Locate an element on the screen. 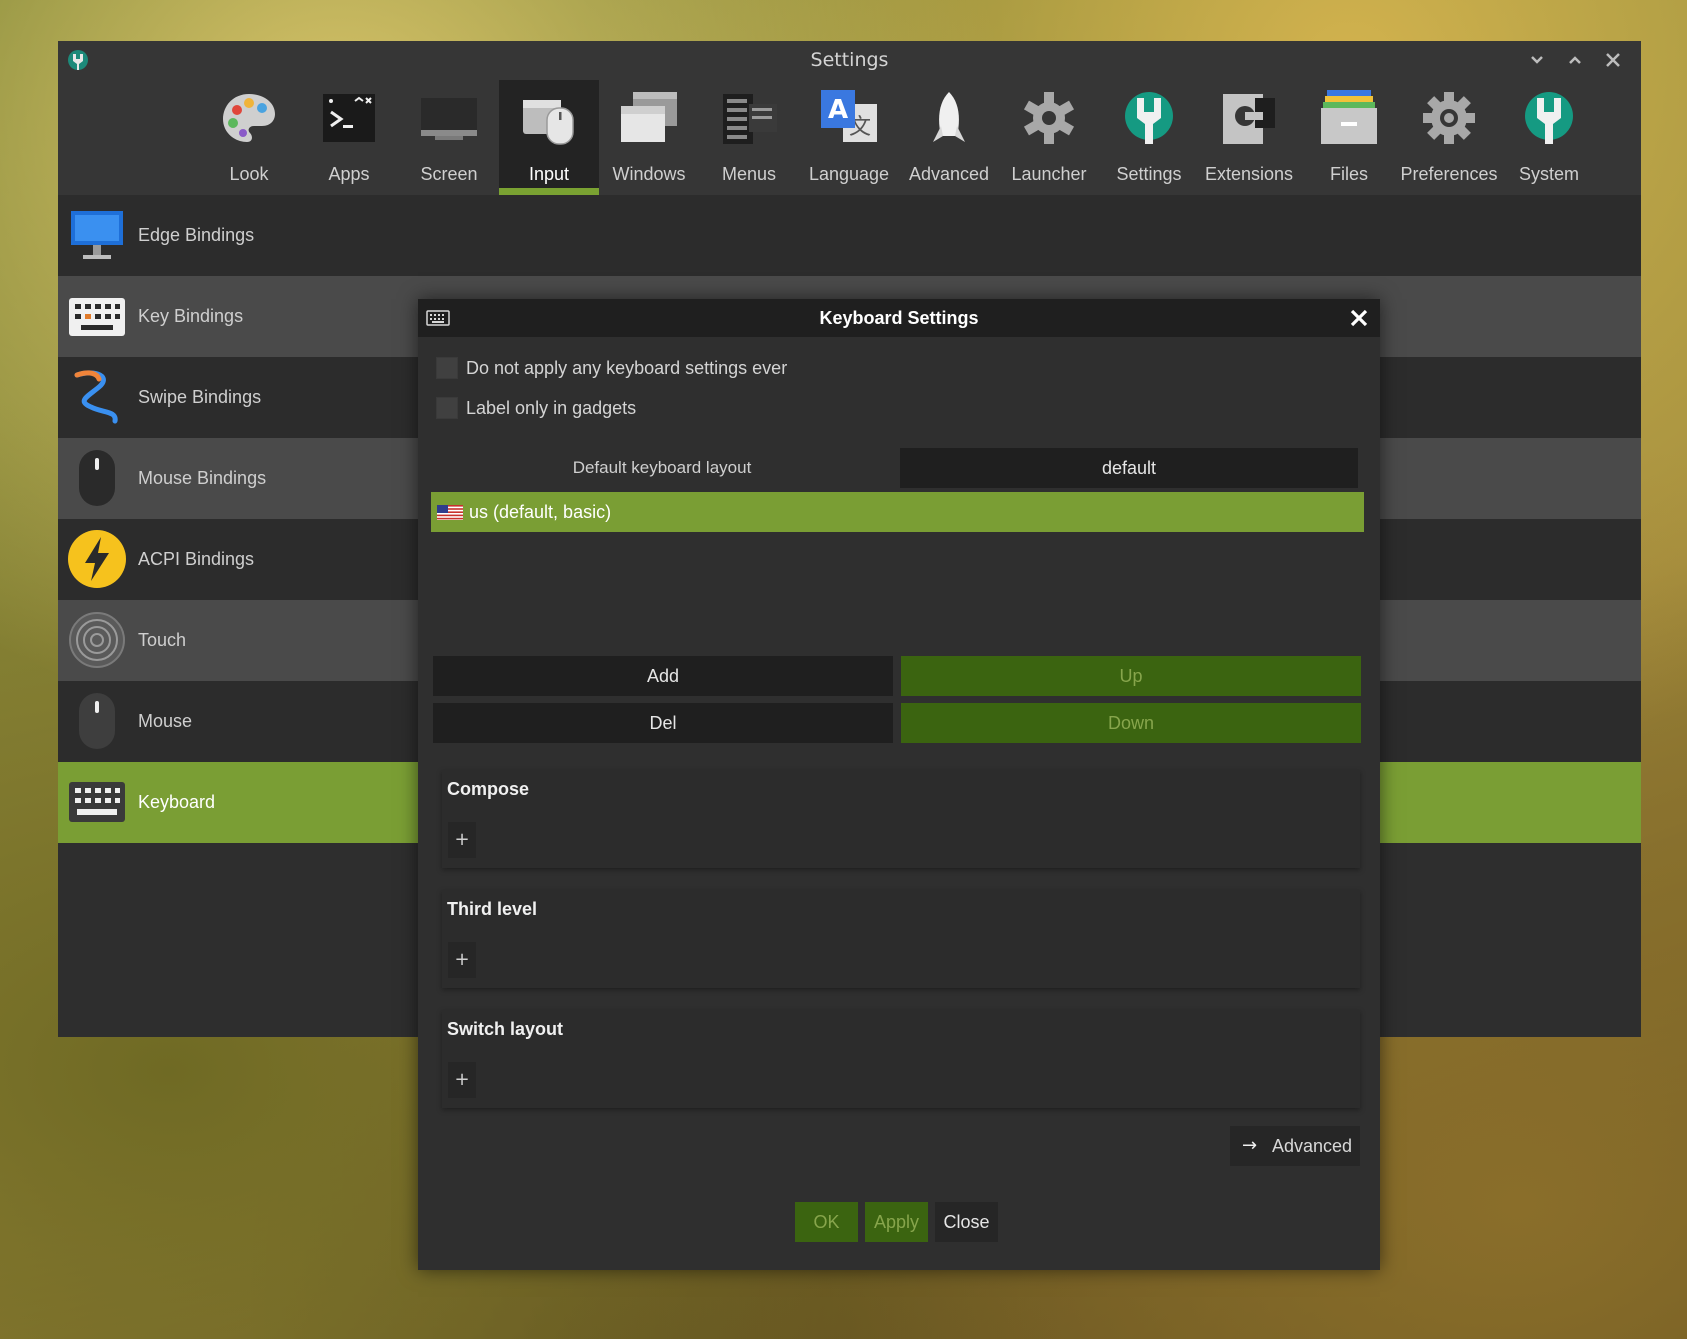 Image resolution: width=1687 pixels, height=1339 pixels. window-titlebar: Settings is located at coordinates (849, 60).